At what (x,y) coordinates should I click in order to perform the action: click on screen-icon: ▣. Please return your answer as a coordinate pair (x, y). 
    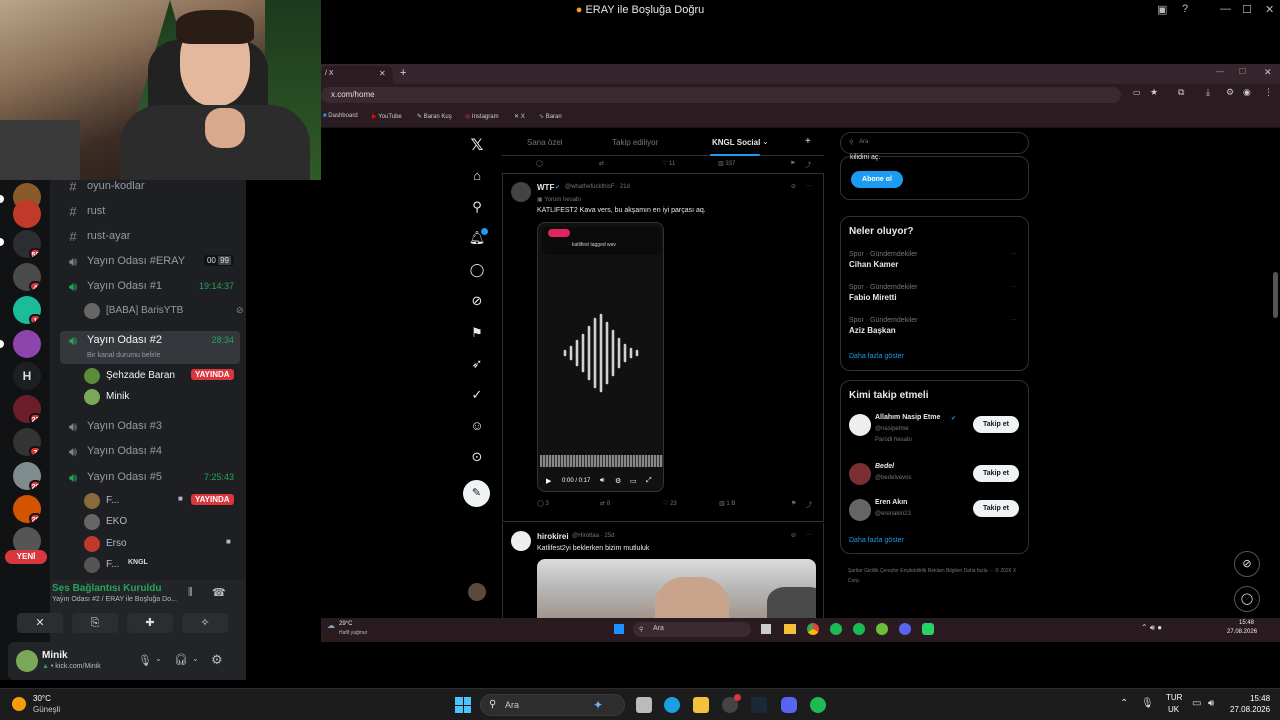
    Looking at the image, I should click on (1162, 9).